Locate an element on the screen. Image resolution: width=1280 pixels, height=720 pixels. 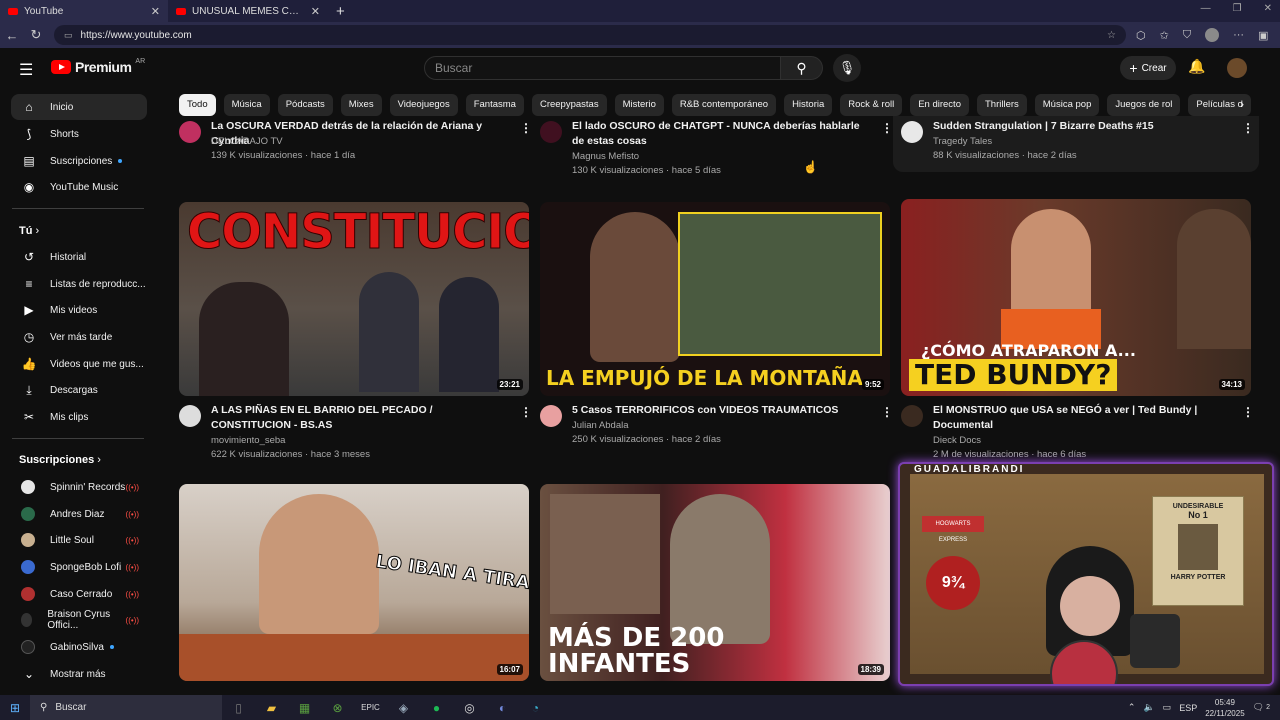
subscriptions-heading: Suscripciones › is located at coordinates (60, 460).